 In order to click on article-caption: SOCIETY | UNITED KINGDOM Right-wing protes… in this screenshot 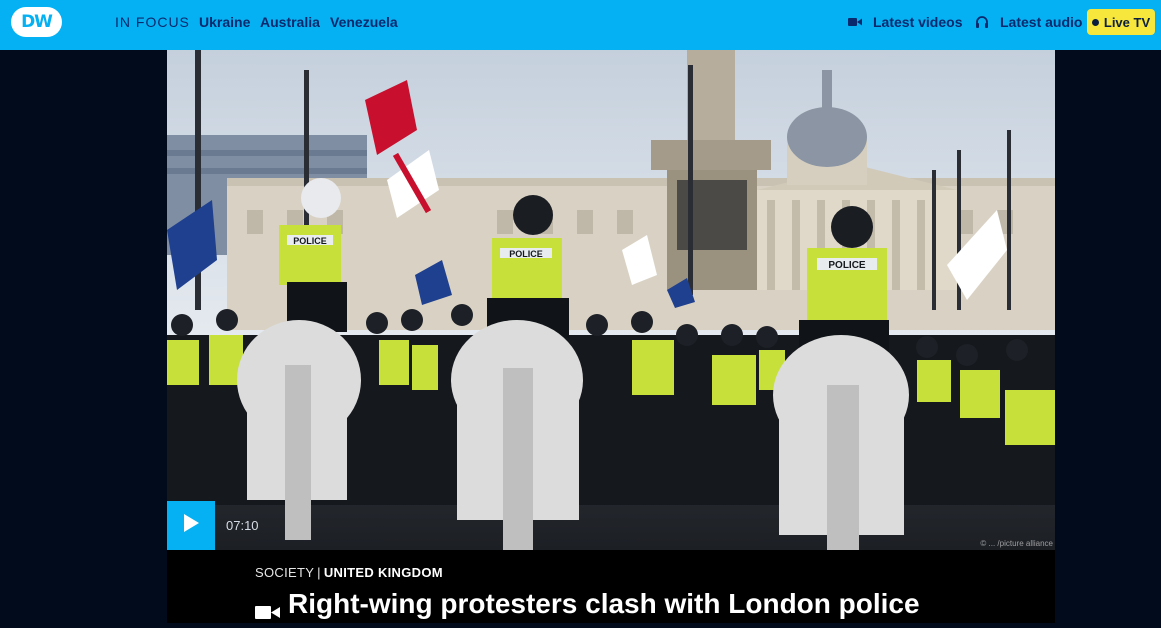, I will do `click(611, 586)`.